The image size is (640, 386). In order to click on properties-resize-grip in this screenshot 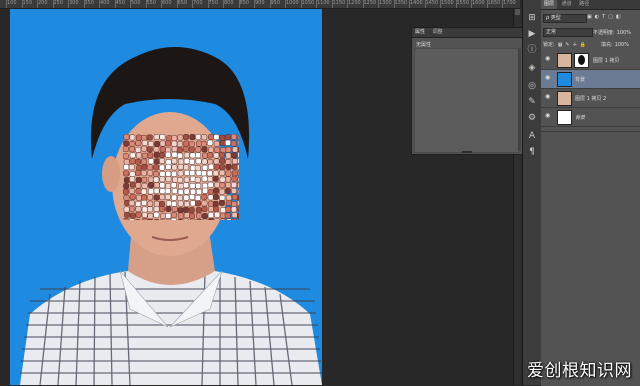, I will do `click(467, 152)`.